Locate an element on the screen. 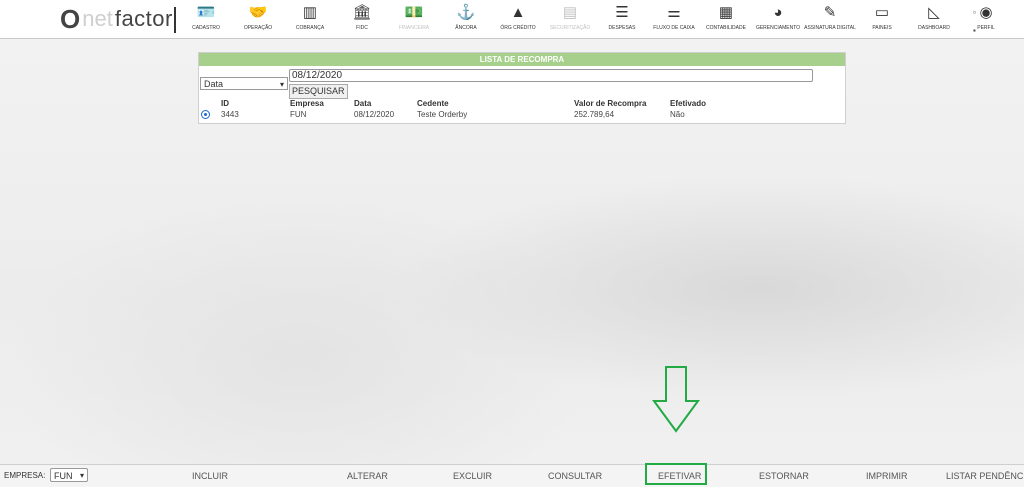 The image size is (1024, 487). menu-item-perfil: ◉ PERFIL is located at coordinates (986, 17).